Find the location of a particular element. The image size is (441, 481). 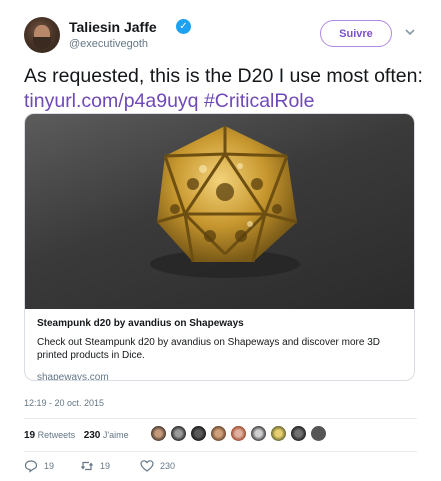

reply-icon is located at coordinates (31, 466).